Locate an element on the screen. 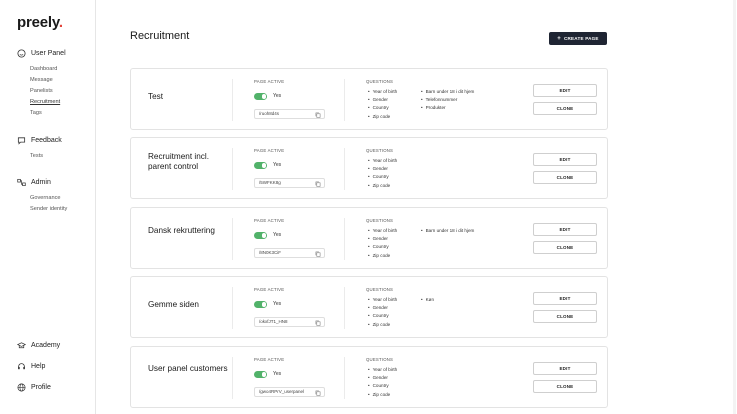 The image size is (737, 414). scrollbar is located at coordinates (734, 207).